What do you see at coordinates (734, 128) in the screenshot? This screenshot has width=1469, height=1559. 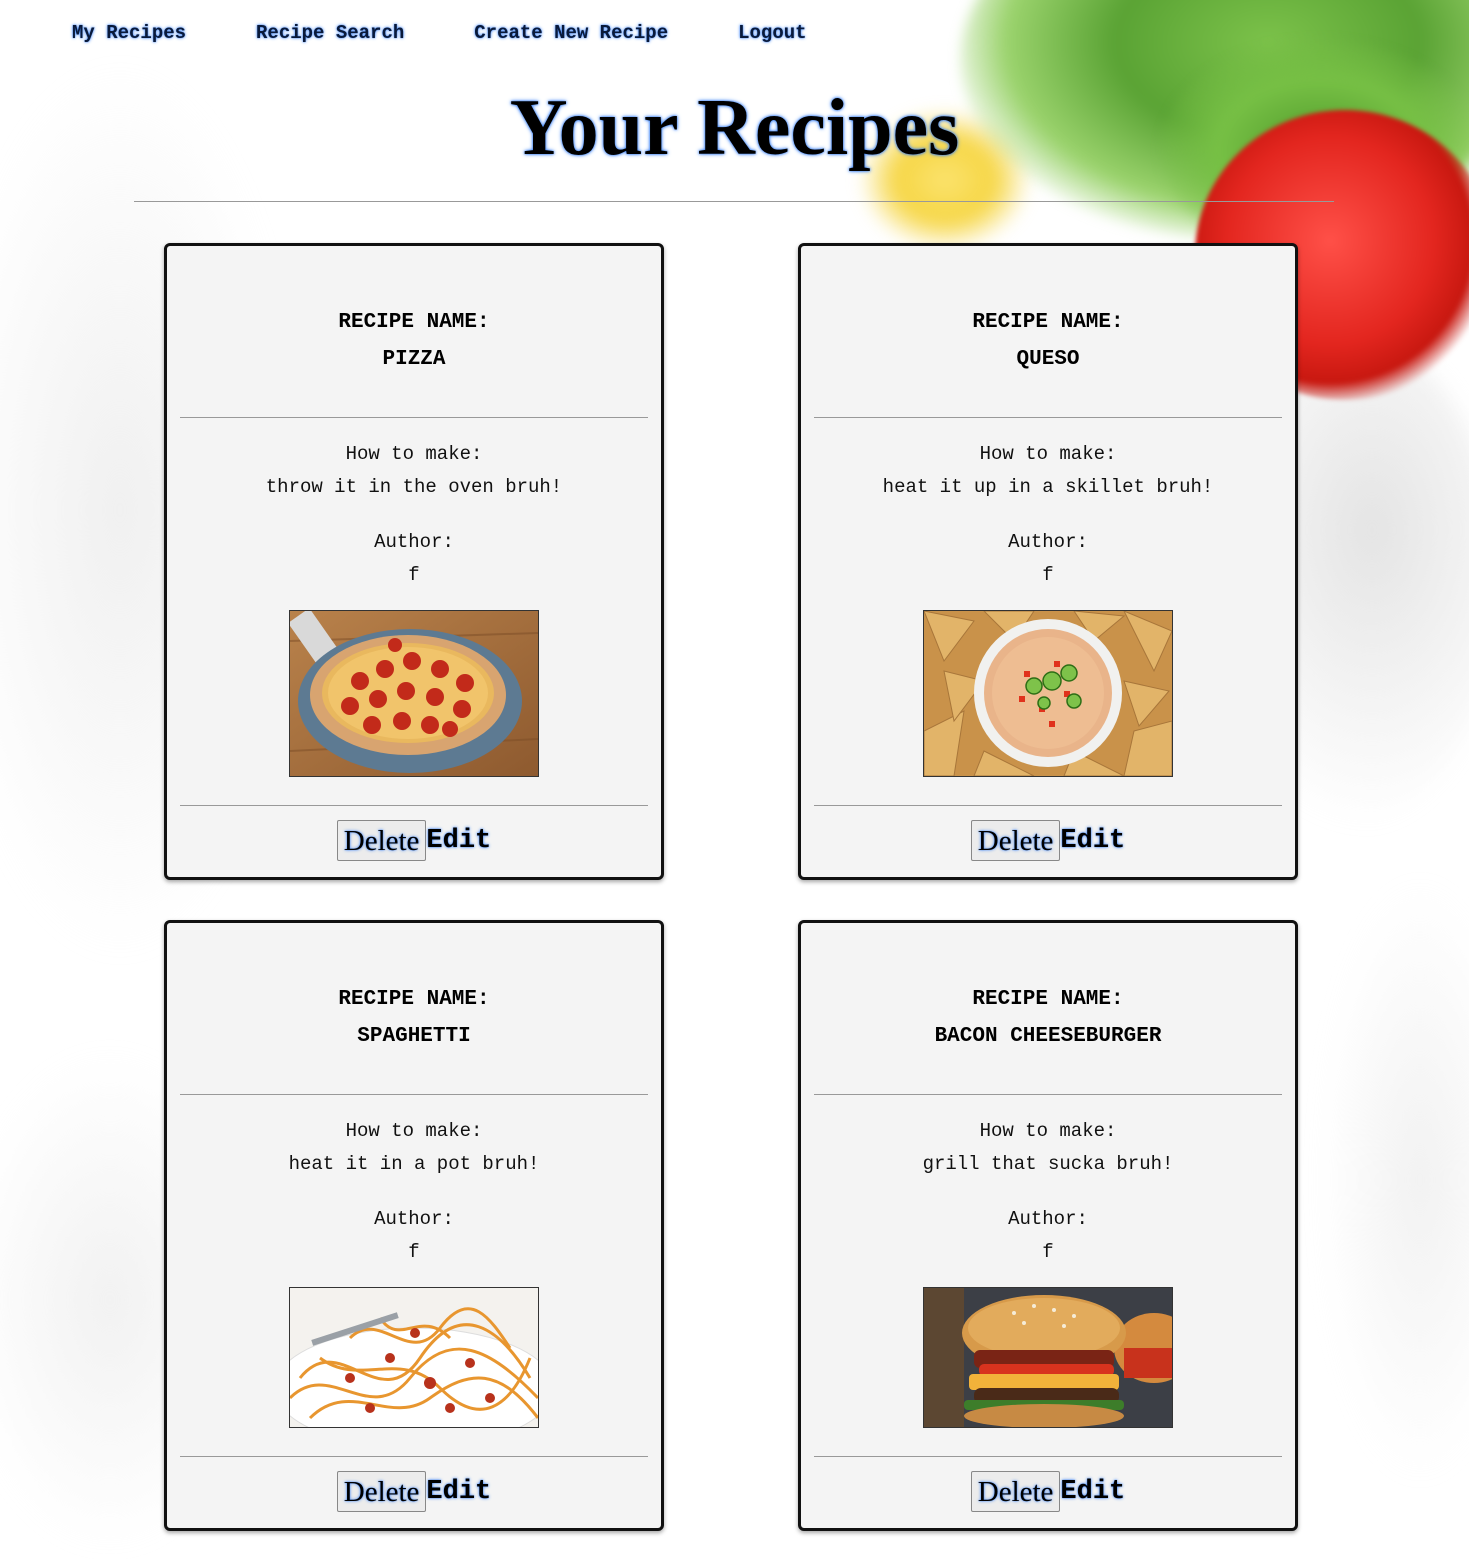 I see `page-title: Your Recipes` at bounding box center [734, 128].